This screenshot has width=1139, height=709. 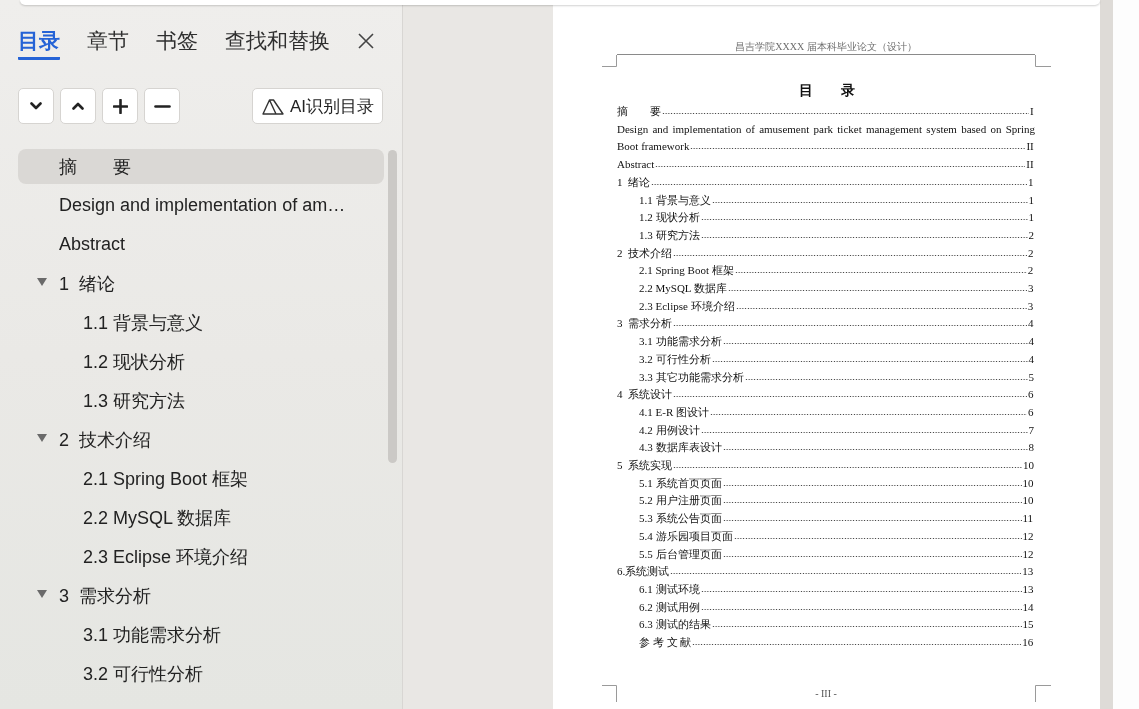 What do you see at coordinates (669, 606) in the screenshot?
I see `toc-entry-title: 6.2 测试用例` at bounding box center [669, 606].